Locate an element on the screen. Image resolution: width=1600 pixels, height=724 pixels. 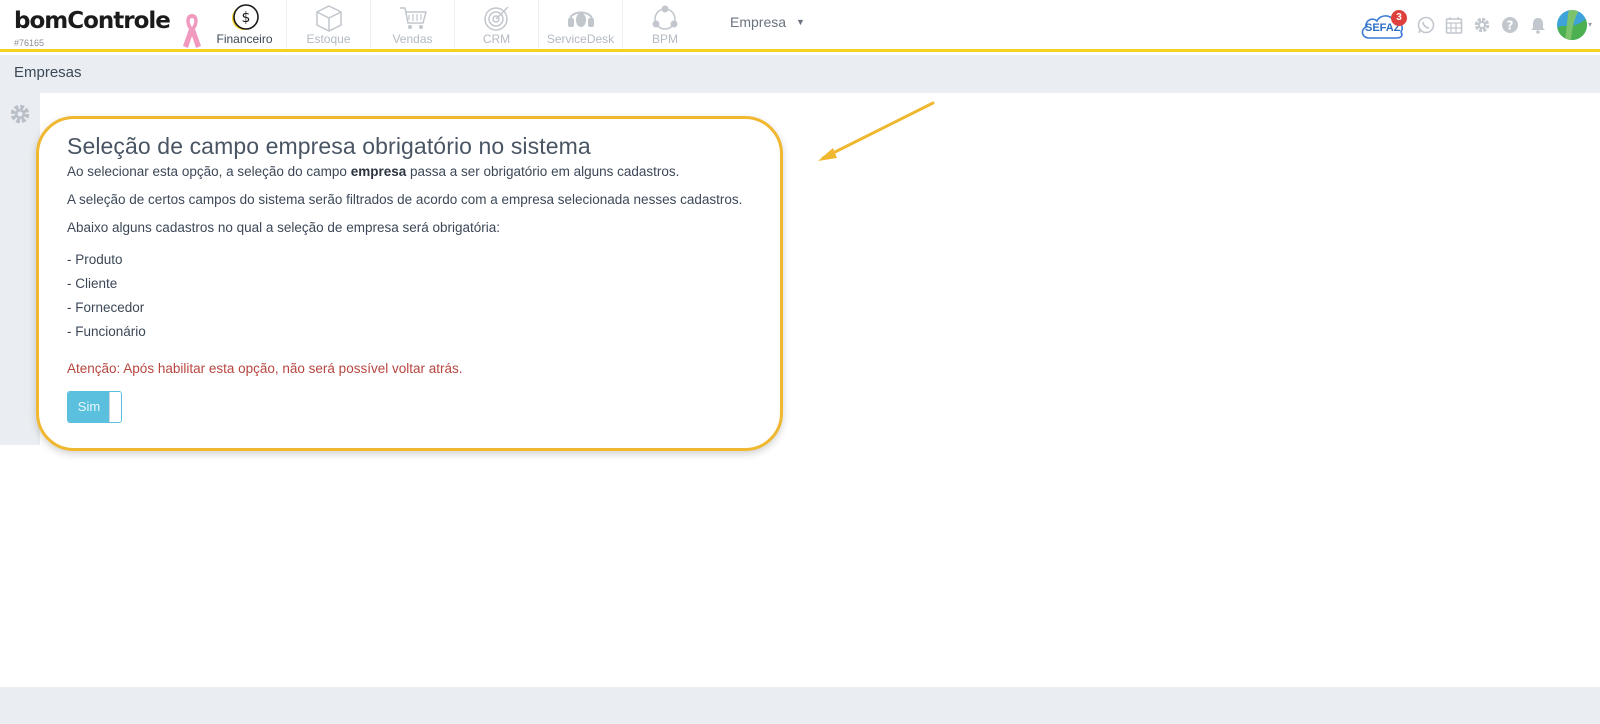
dollar-coin-icon: $ is located at coordinates (244, 18).